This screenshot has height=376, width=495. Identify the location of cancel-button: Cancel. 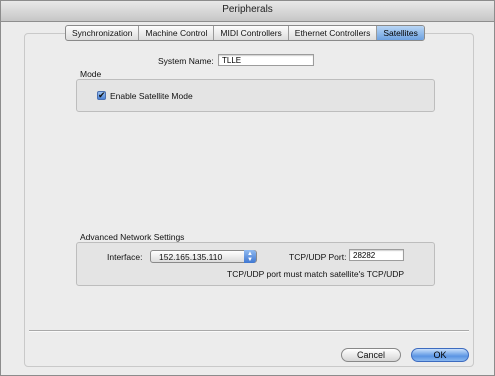
(371, 355).